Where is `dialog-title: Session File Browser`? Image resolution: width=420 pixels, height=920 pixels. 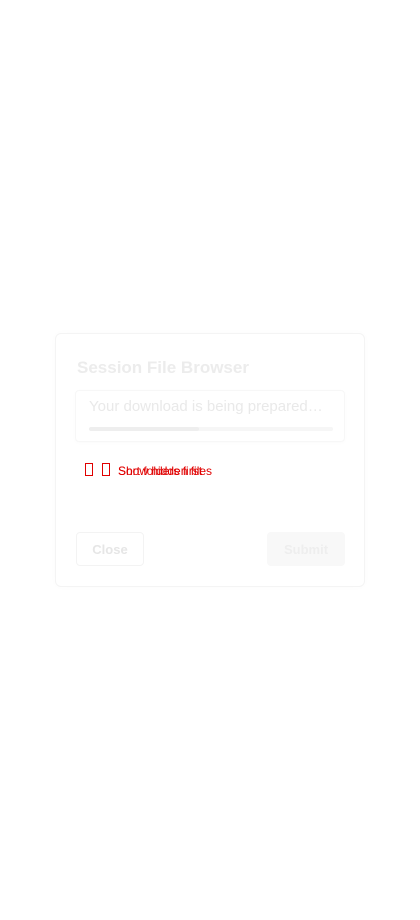 dialog-title: Session File Browser is located at coordinates (163, 367).